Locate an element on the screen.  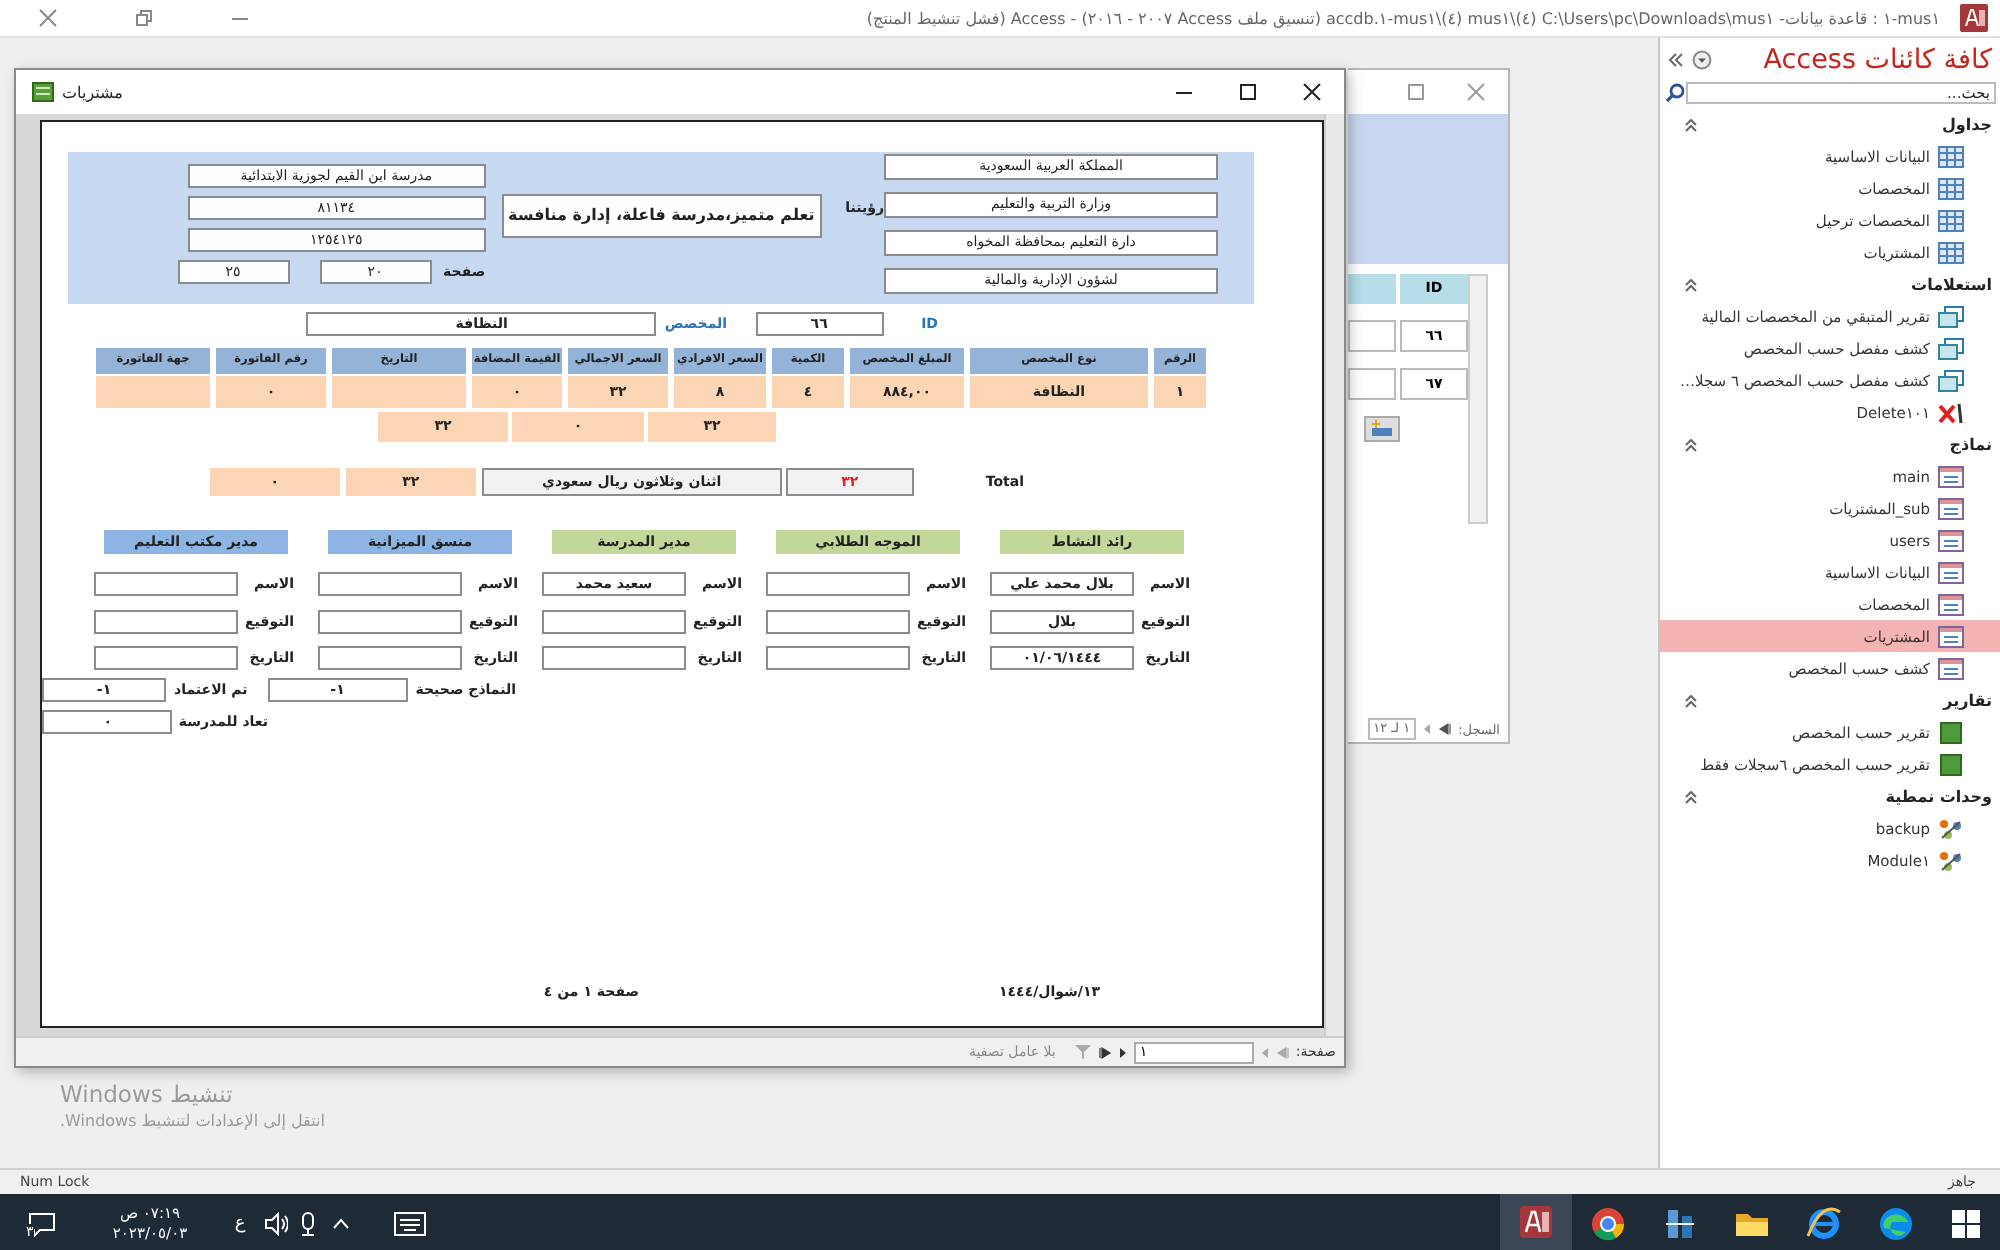
group-header: استعلامات is located at coordinates (1830, 284).